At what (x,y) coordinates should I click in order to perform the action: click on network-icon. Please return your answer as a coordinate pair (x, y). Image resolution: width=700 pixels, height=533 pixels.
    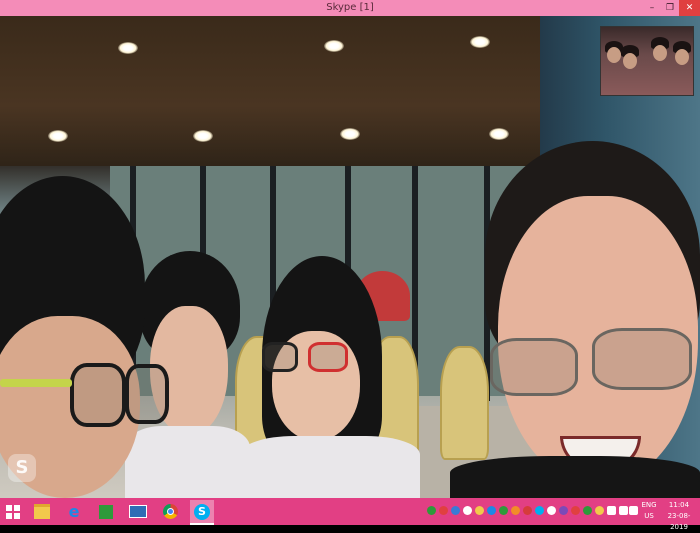
    Looking at the image, I should click on (623, 510).